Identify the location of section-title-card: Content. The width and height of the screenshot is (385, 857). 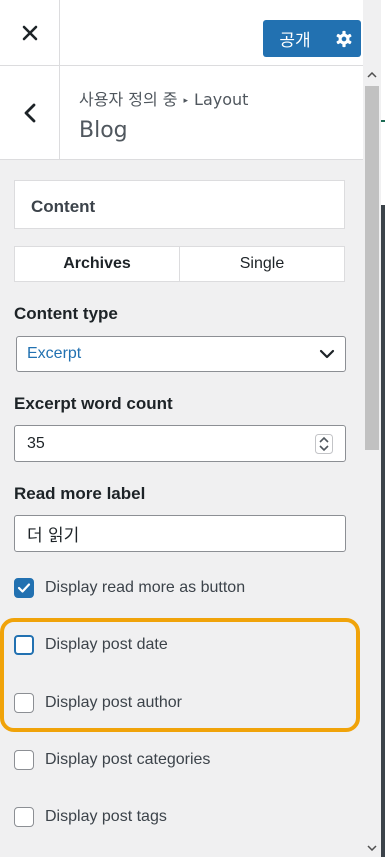
(179, 204).